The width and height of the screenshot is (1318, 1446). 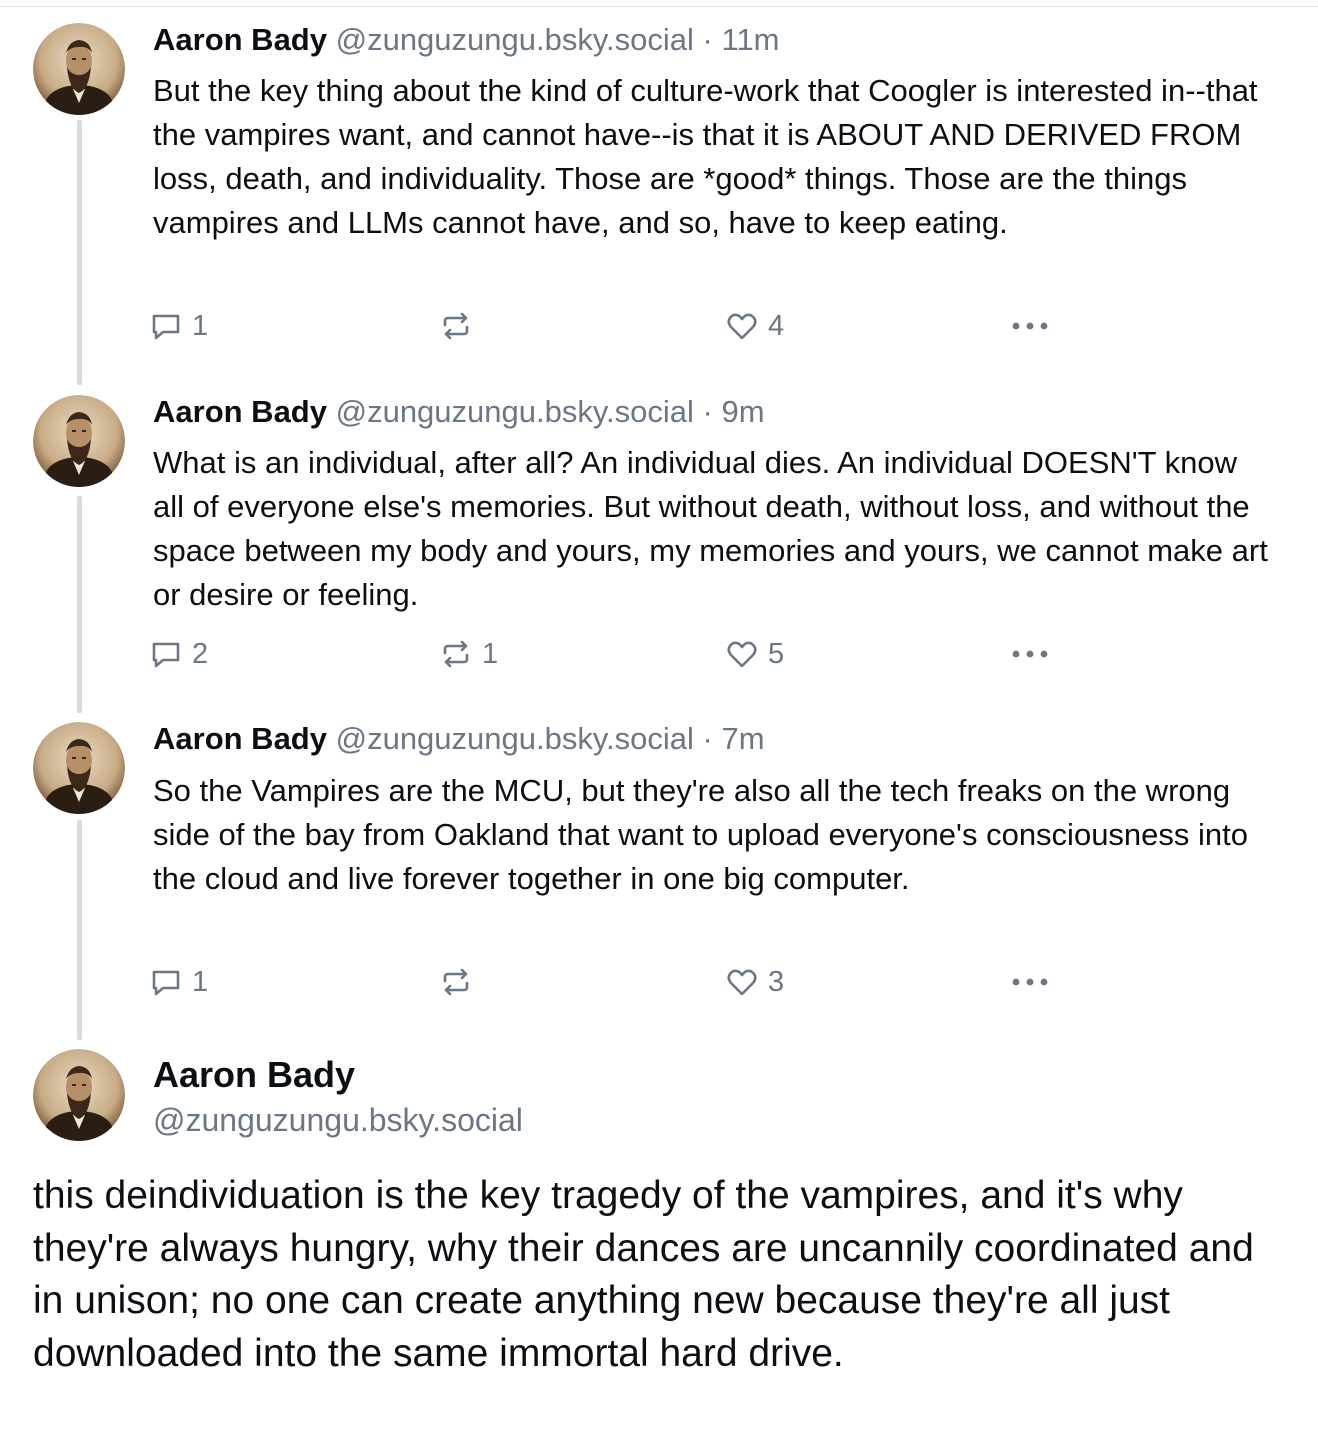 I want to click on like-button: 4, so click(x=754, y=326).